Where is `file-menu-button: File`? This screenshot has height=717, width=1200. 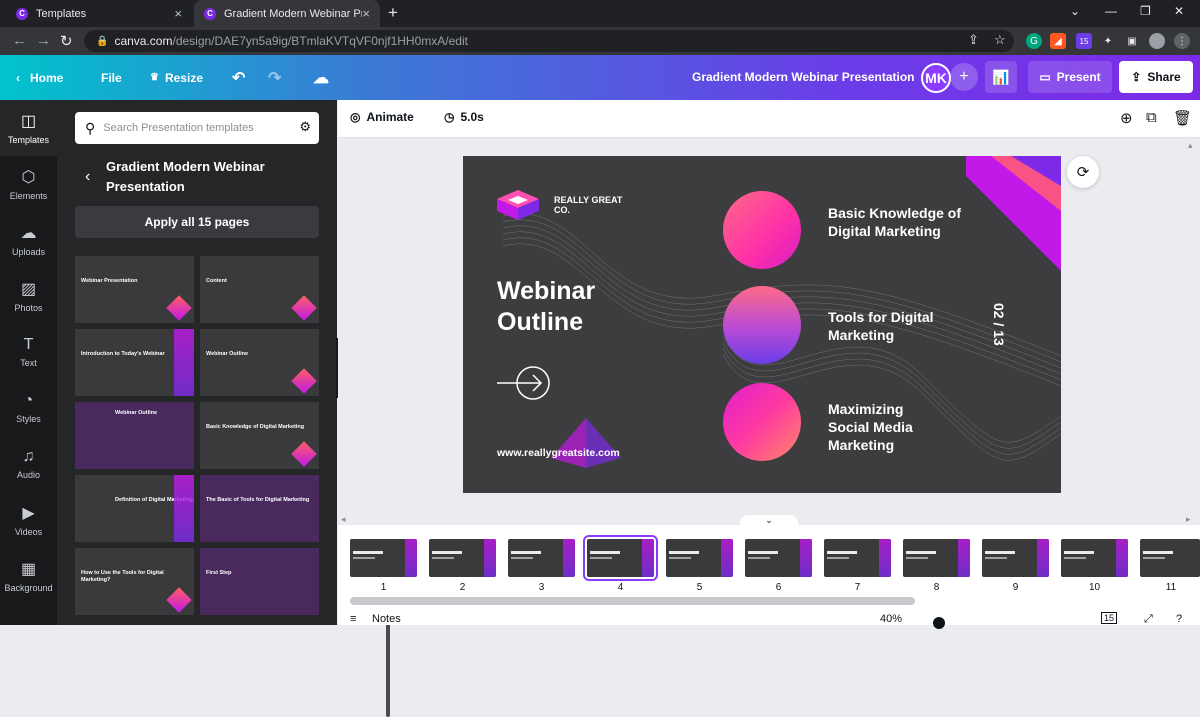
file-menu-button: File is located at coordinates (111, 77).